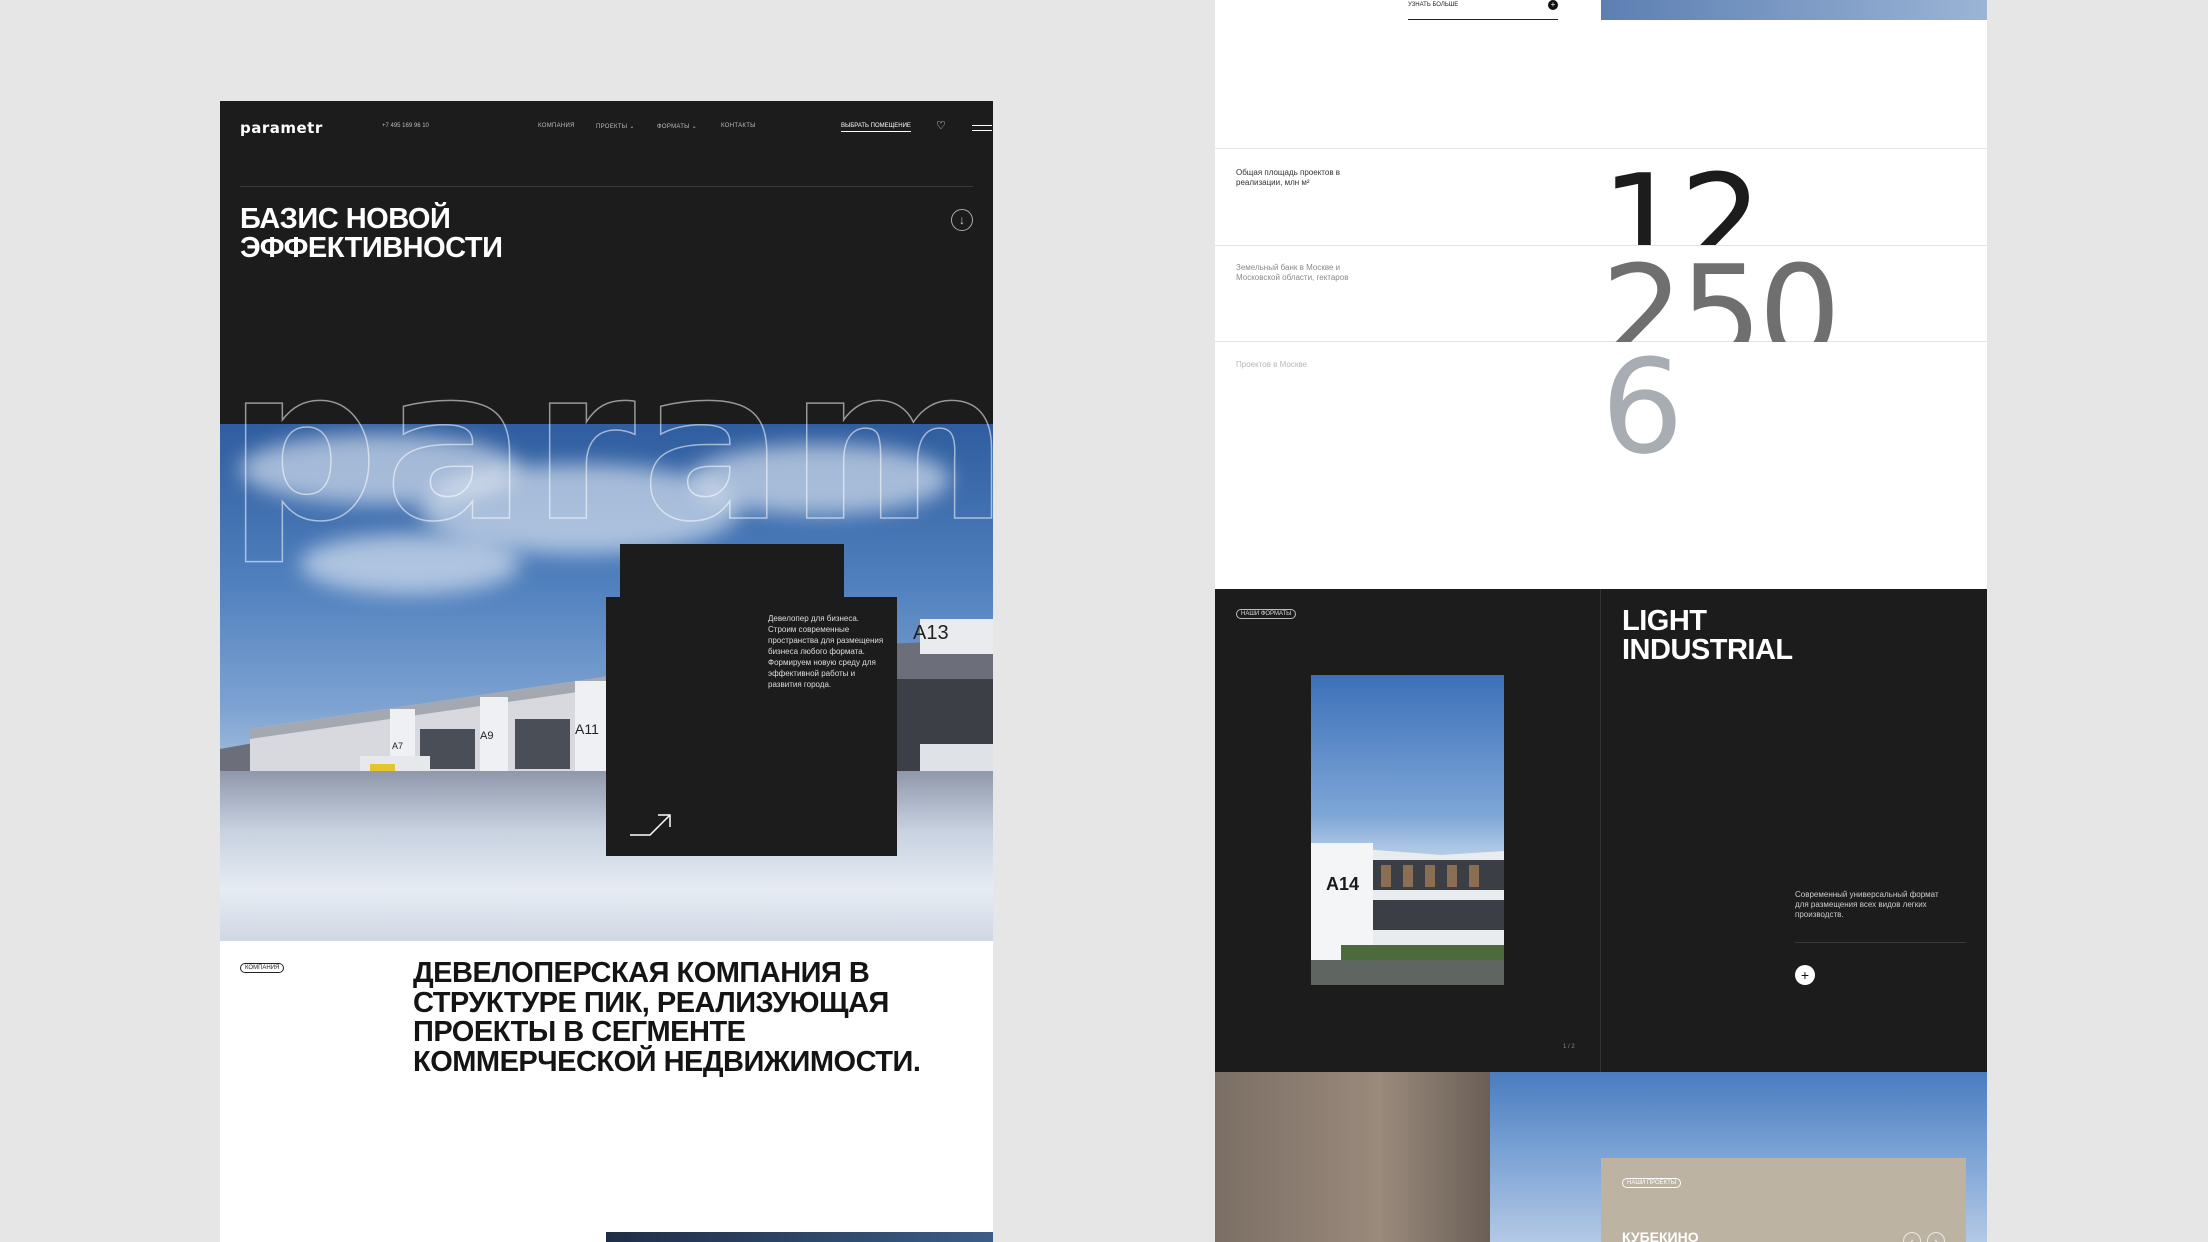 The width and height of the screenshot is (2208, 1242). What do you see at coordinates (486, 736) in the screenshot?
I see `building-label: A9` at bounding box center [486, 736].